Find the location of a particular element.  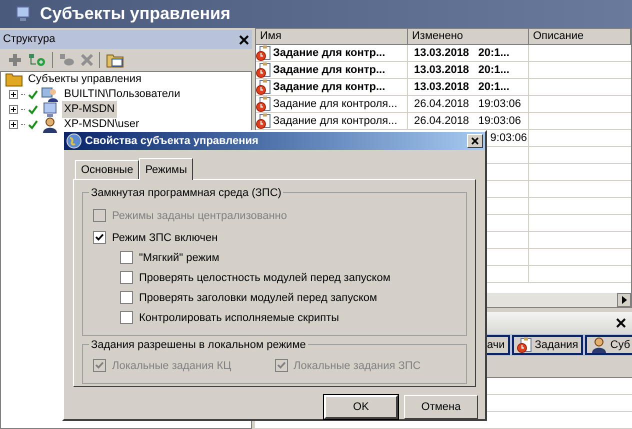

option-label: Контролировать исполняемые скрипты is located at coordinates (239, 318).